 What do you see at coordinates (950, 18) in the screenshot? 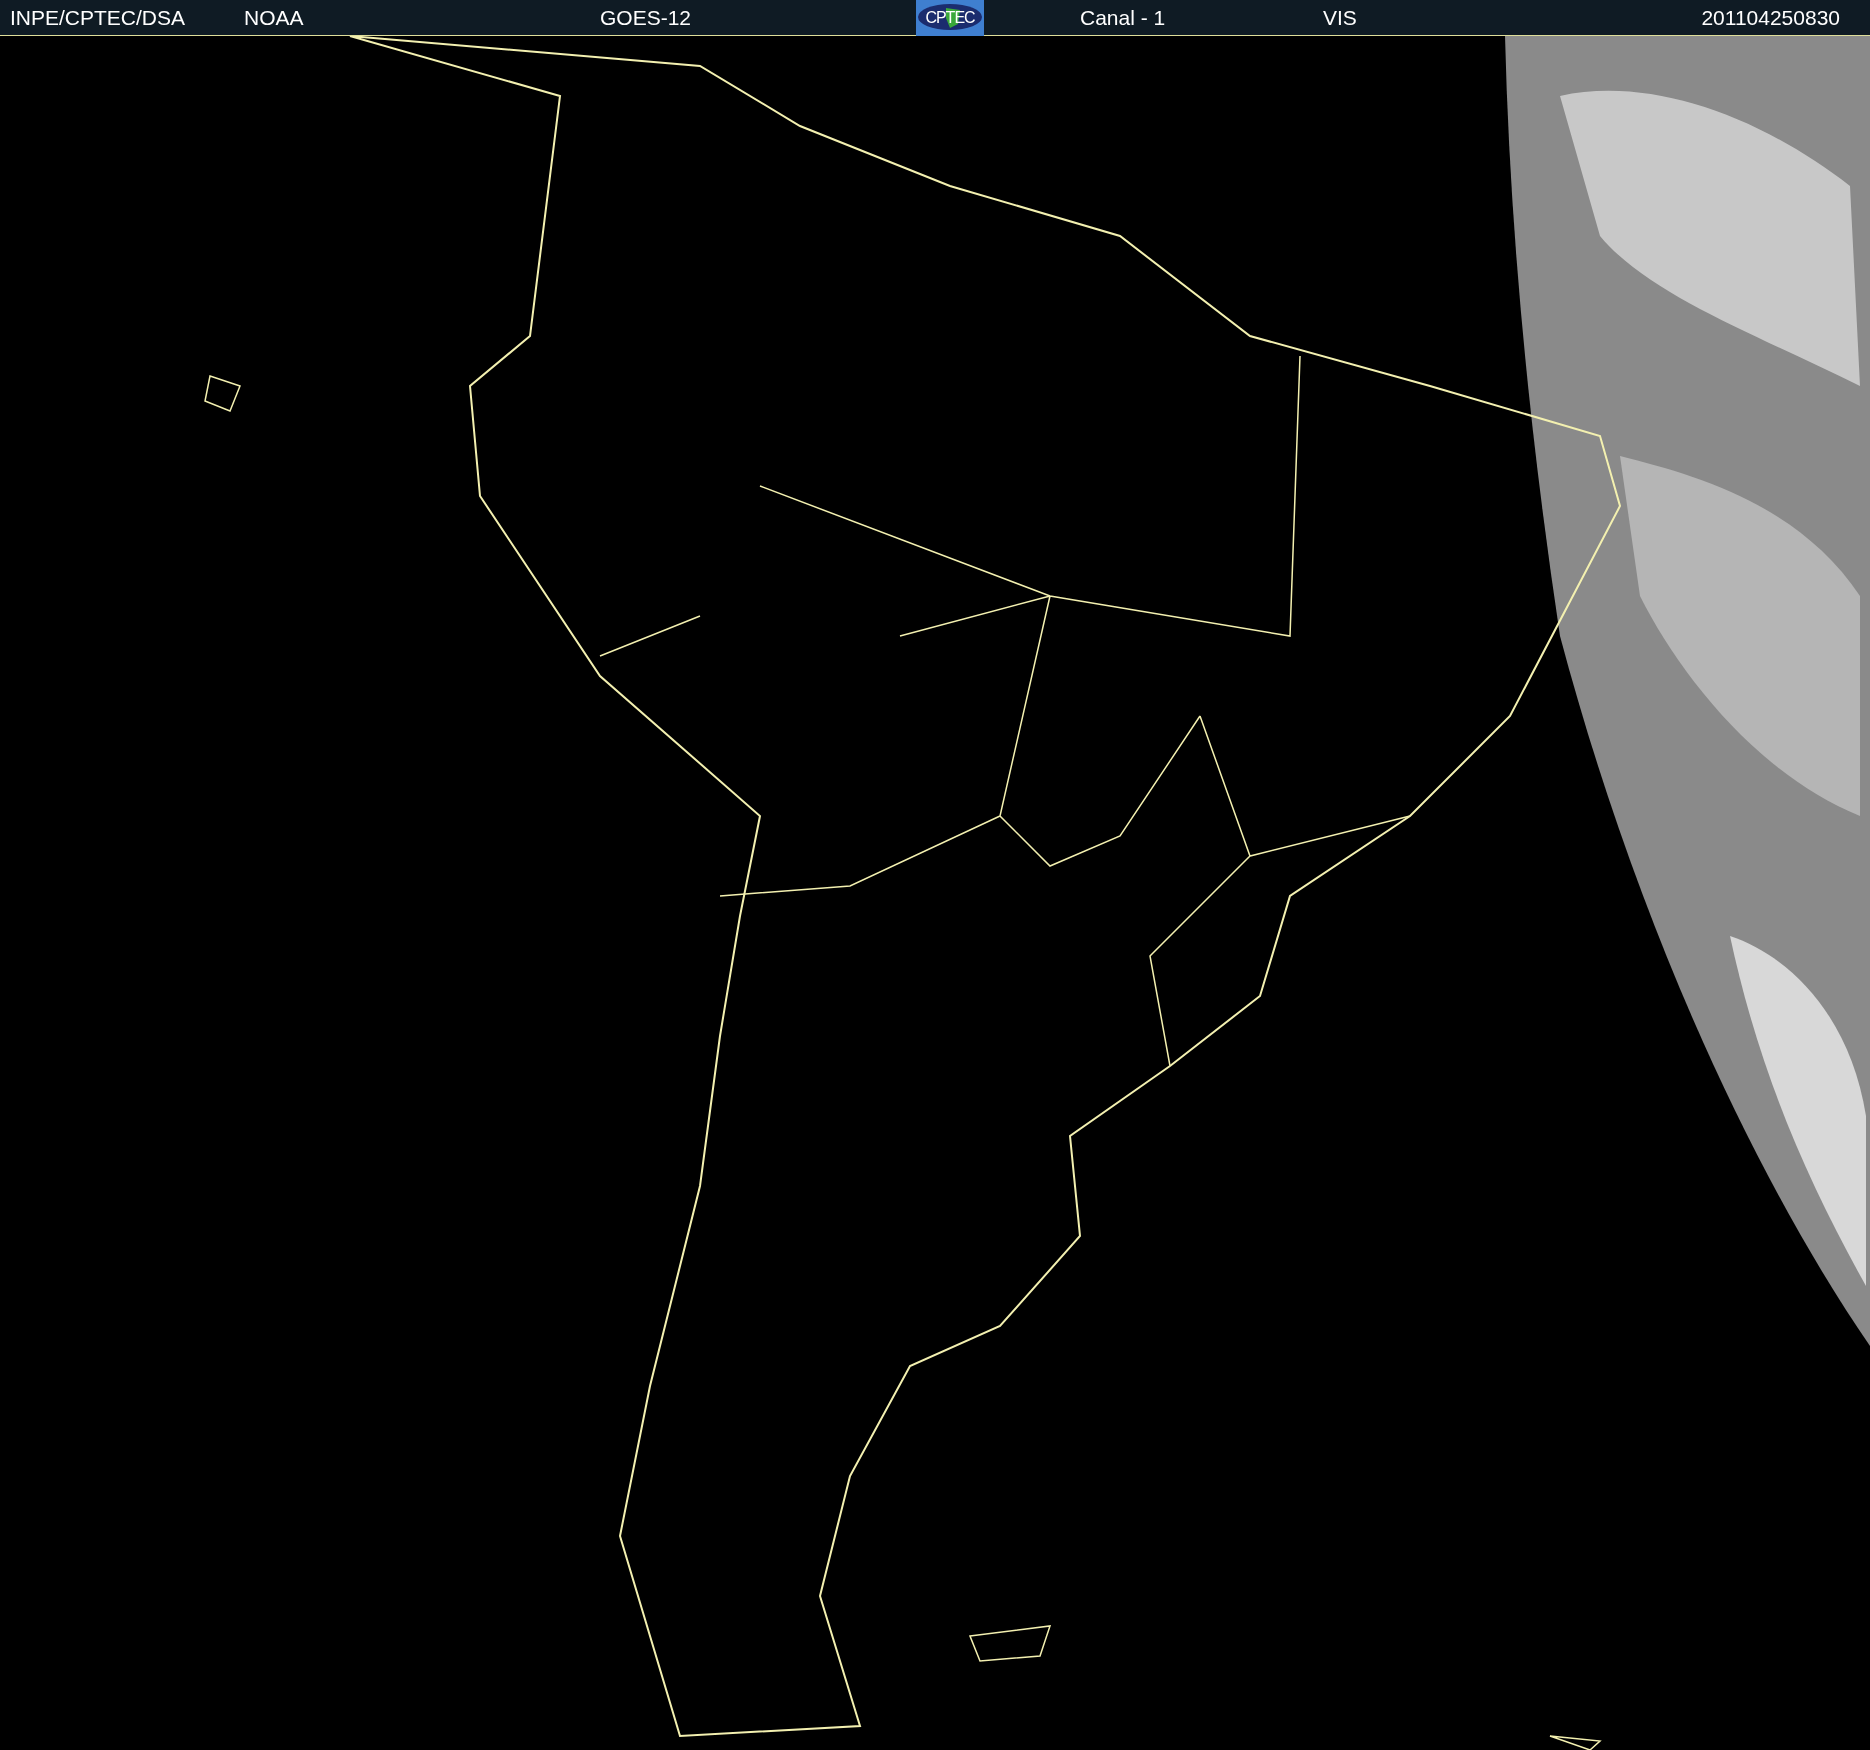
I see `logo: CPTEC` at bounding box center [950, 18].